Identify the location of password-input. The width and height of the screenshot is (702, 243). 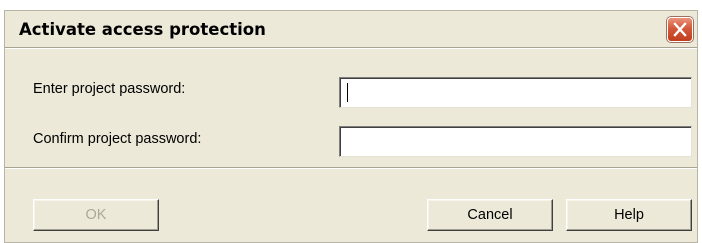
(515, 92).